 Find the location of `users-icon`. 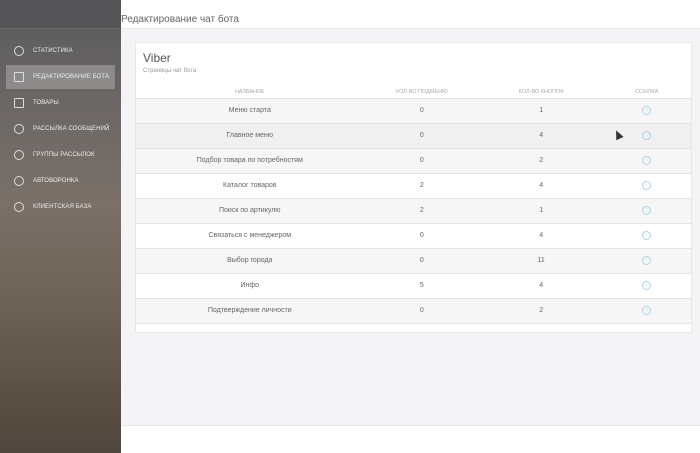

users-icon is located at coordinates (19, 155).